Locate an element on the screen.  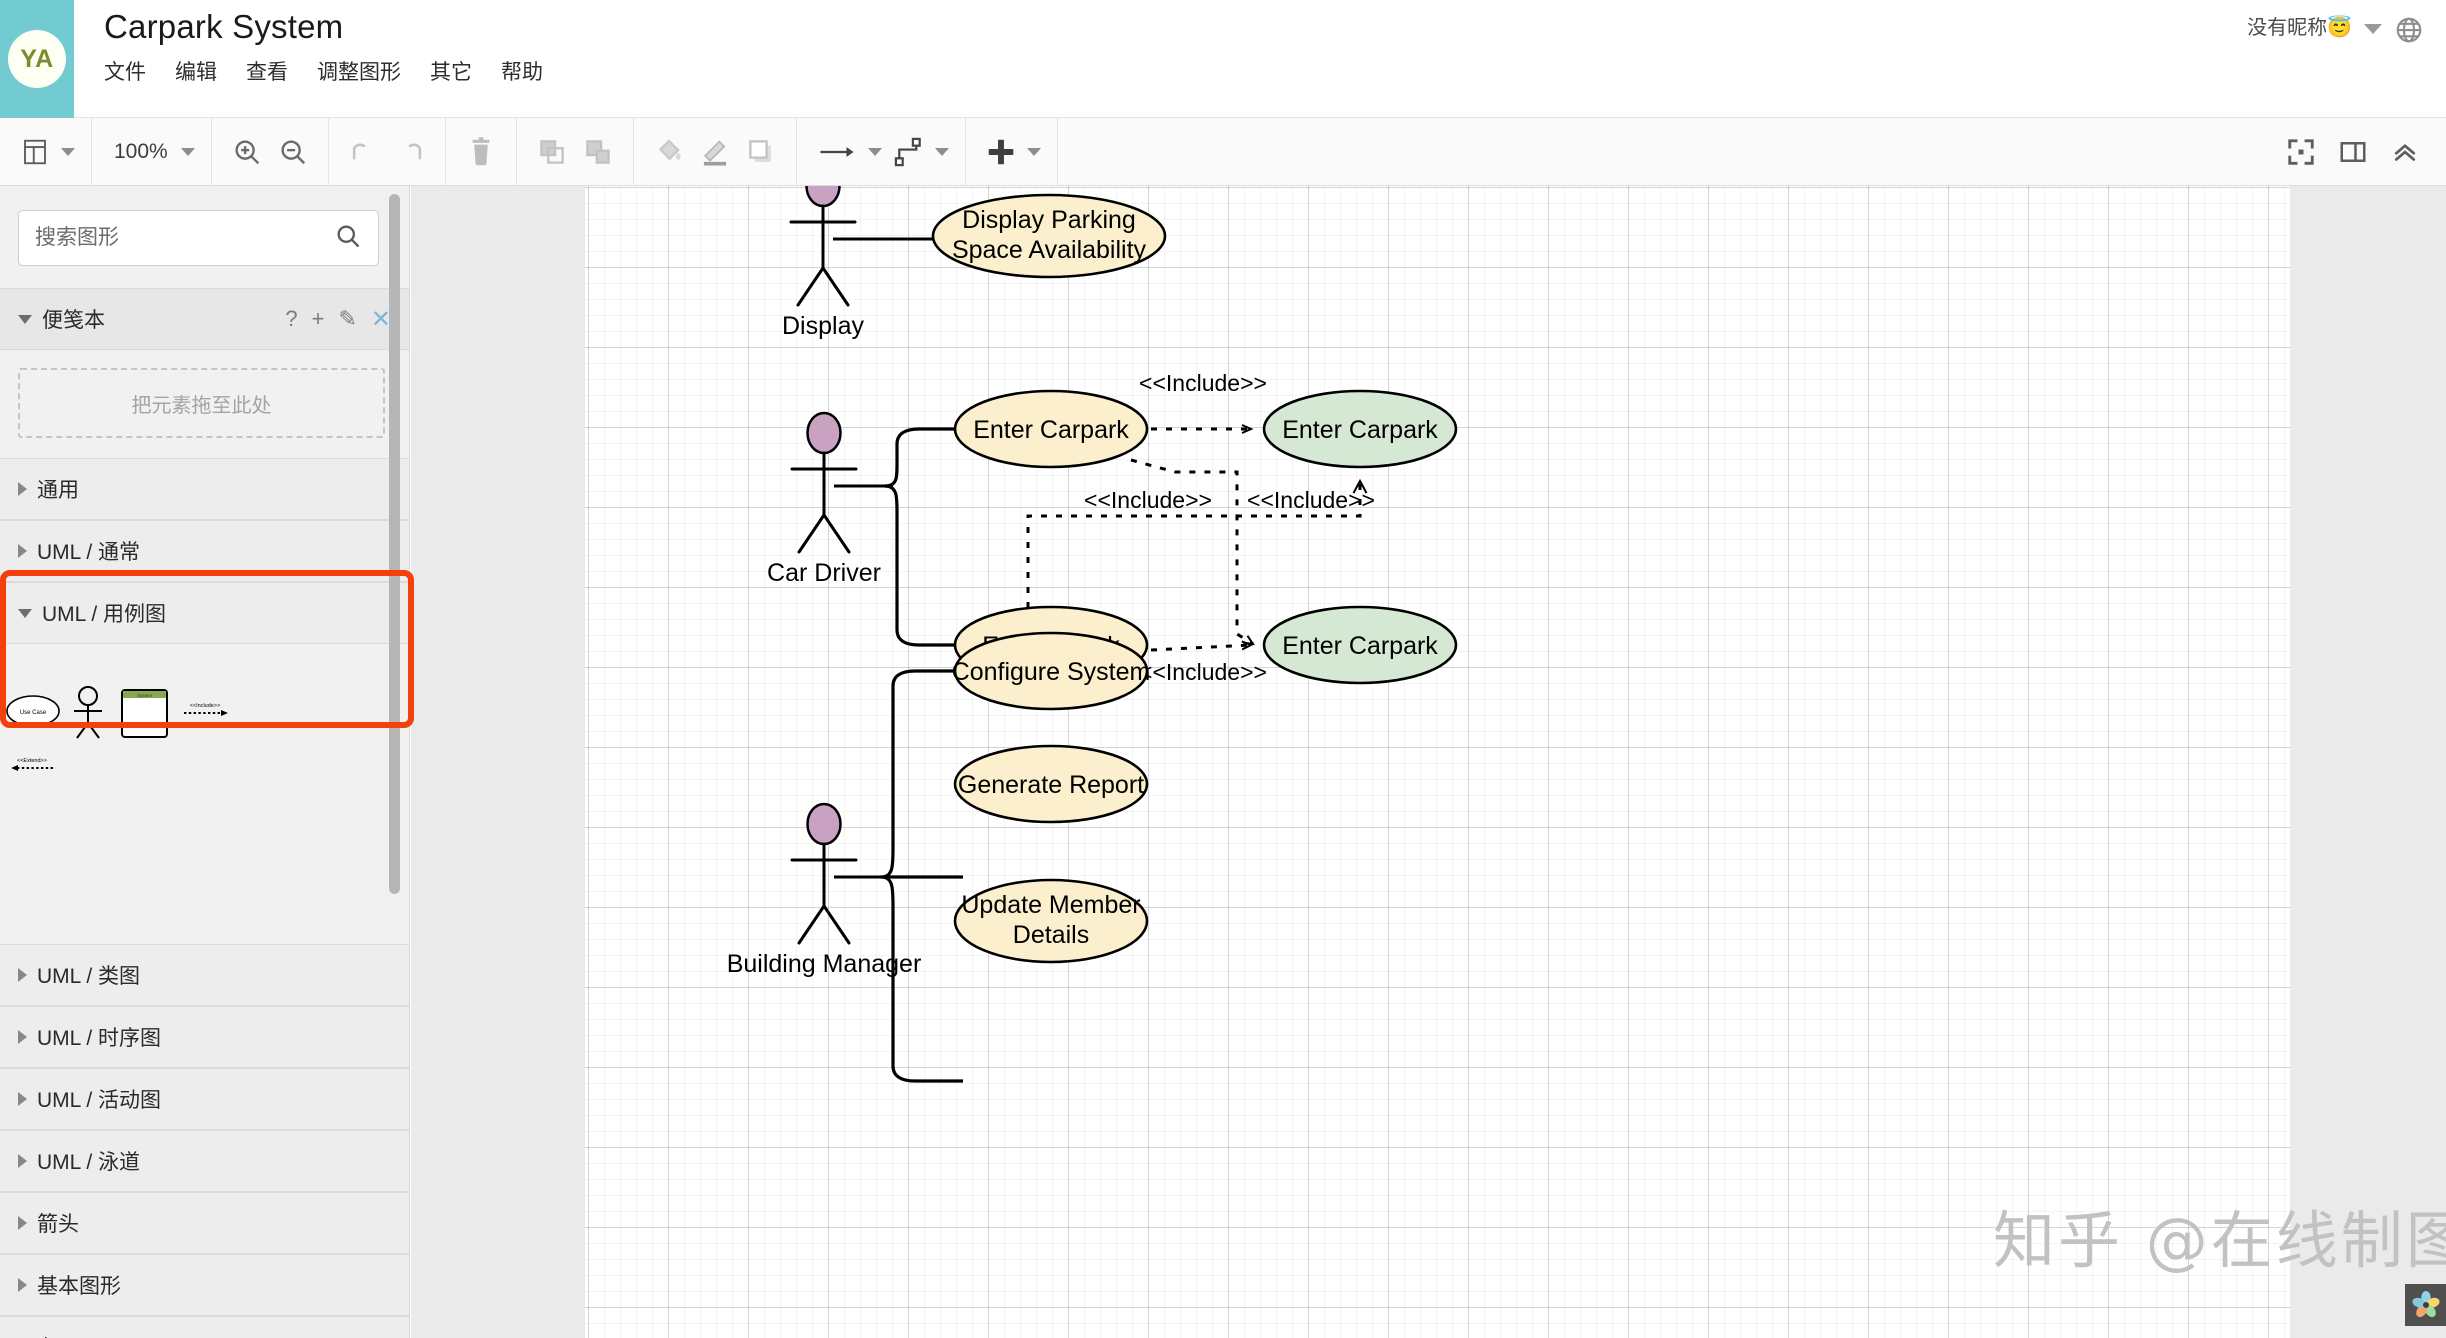
shape-system-boundary: System is located at coordinates (144, 713).